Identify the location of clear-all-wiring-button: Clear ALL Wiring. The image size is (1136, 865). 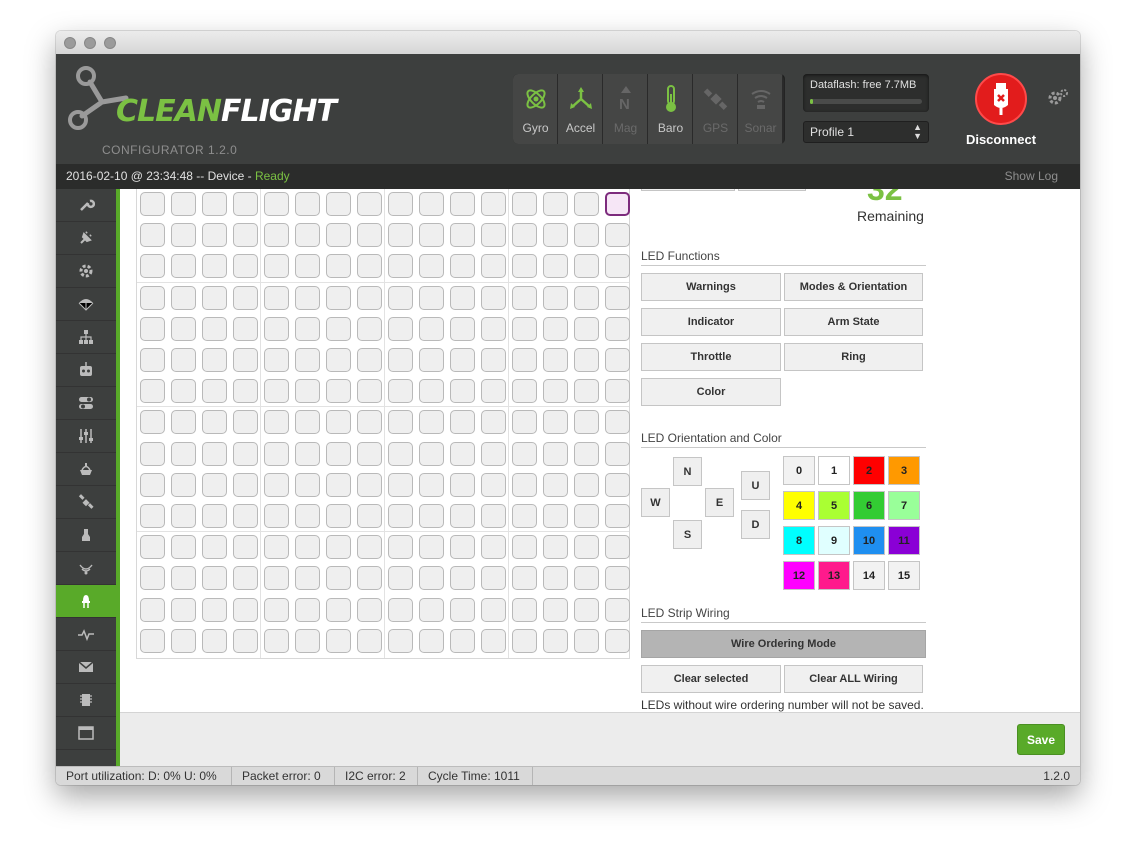
(853, 679).